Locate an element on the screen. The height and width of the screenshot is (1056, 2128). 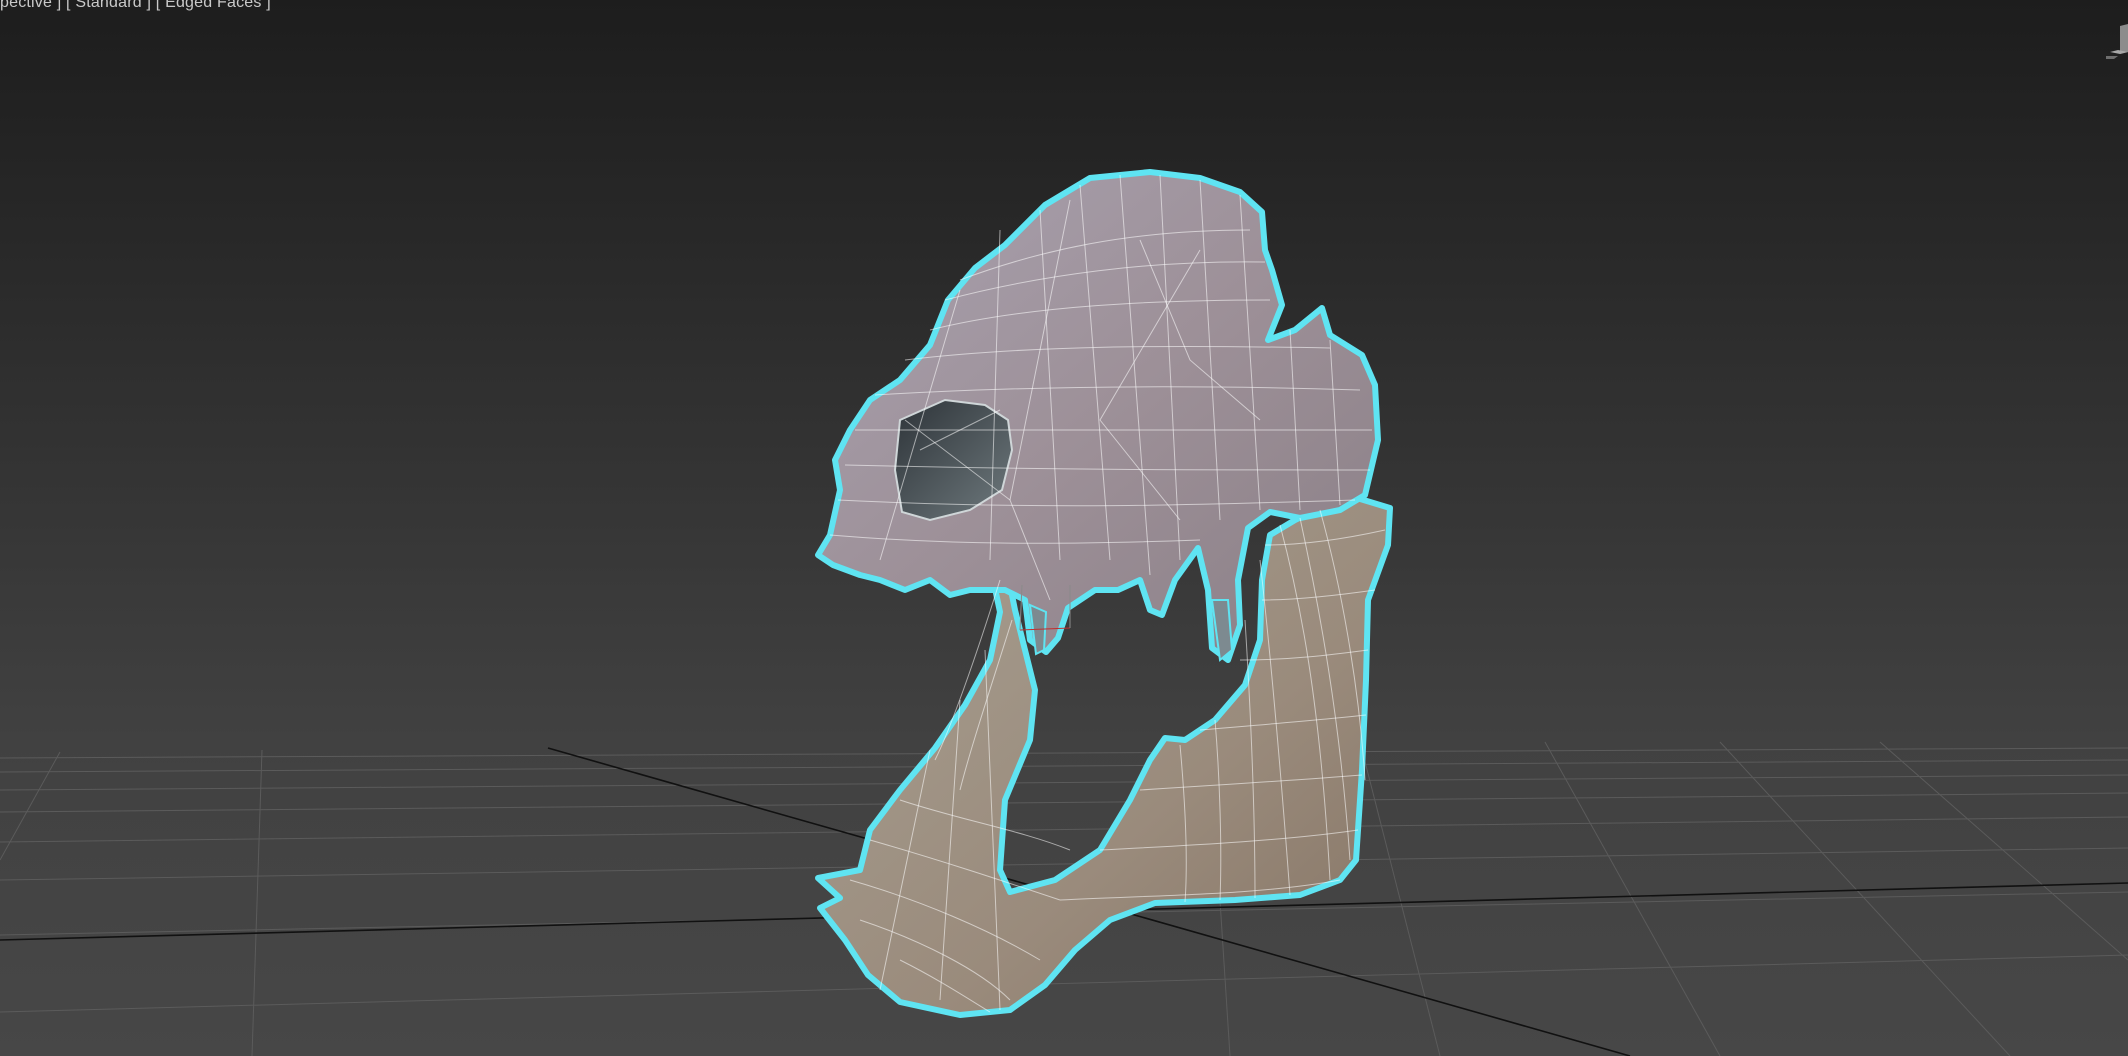
viewcube-icon is located at coordinates (2117, 41).